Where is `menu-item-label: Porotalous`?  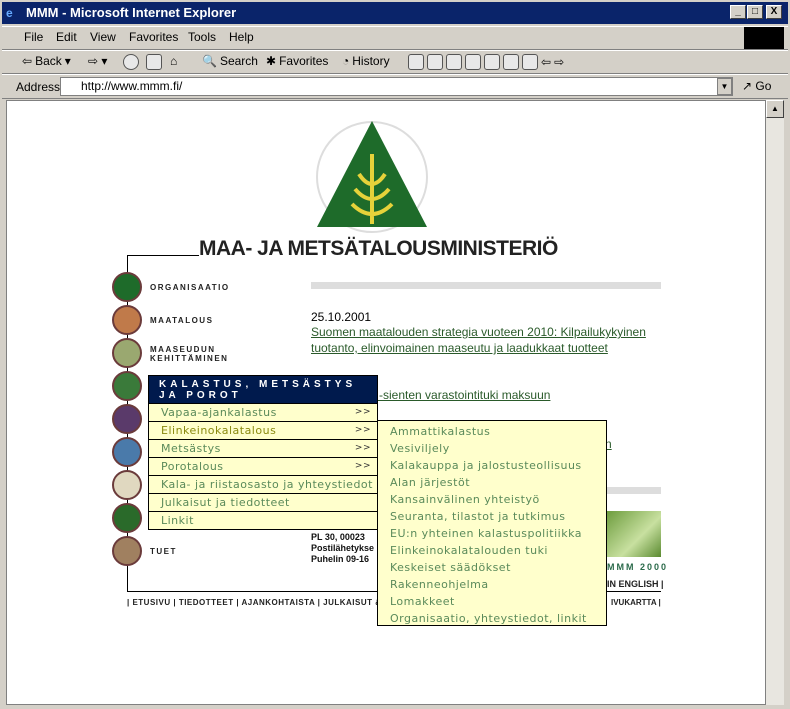 menu-item-label: Porotalous is located at coordinates (192, 466).